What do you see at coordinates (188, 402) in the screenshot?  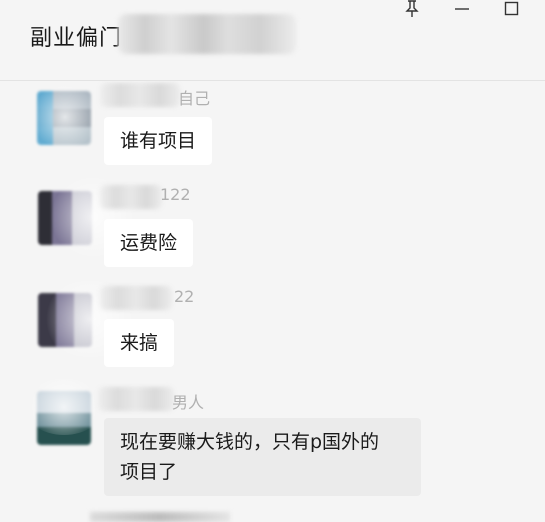 I see `sender-name: 男人` at bounding box center [188, 402].